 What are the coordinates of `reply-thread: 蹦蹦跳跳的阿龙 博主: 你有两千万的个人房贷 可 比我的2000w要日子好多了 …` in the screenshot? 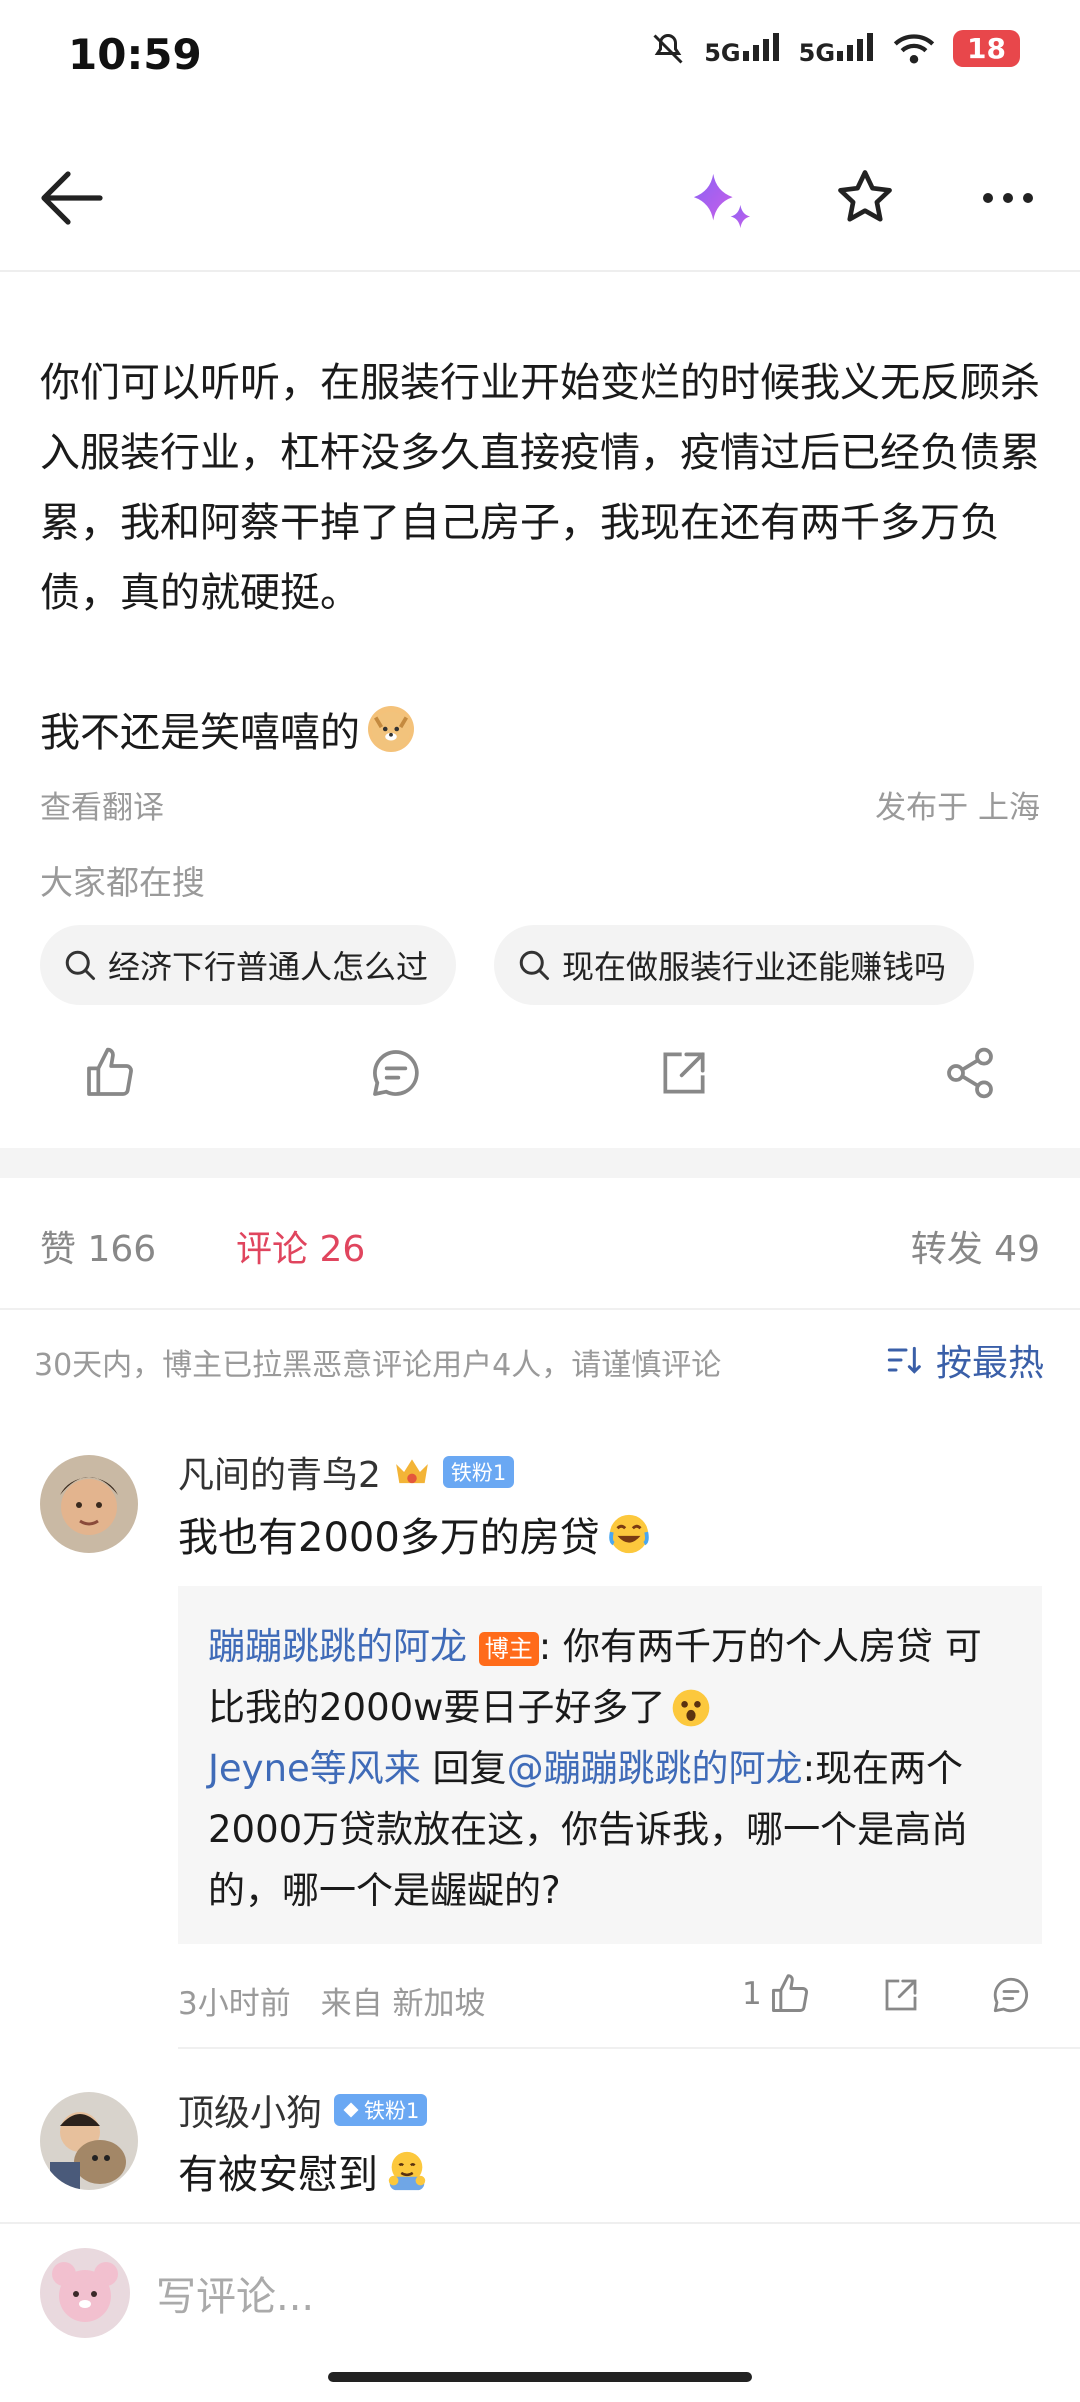 It's located at (610, 1765).